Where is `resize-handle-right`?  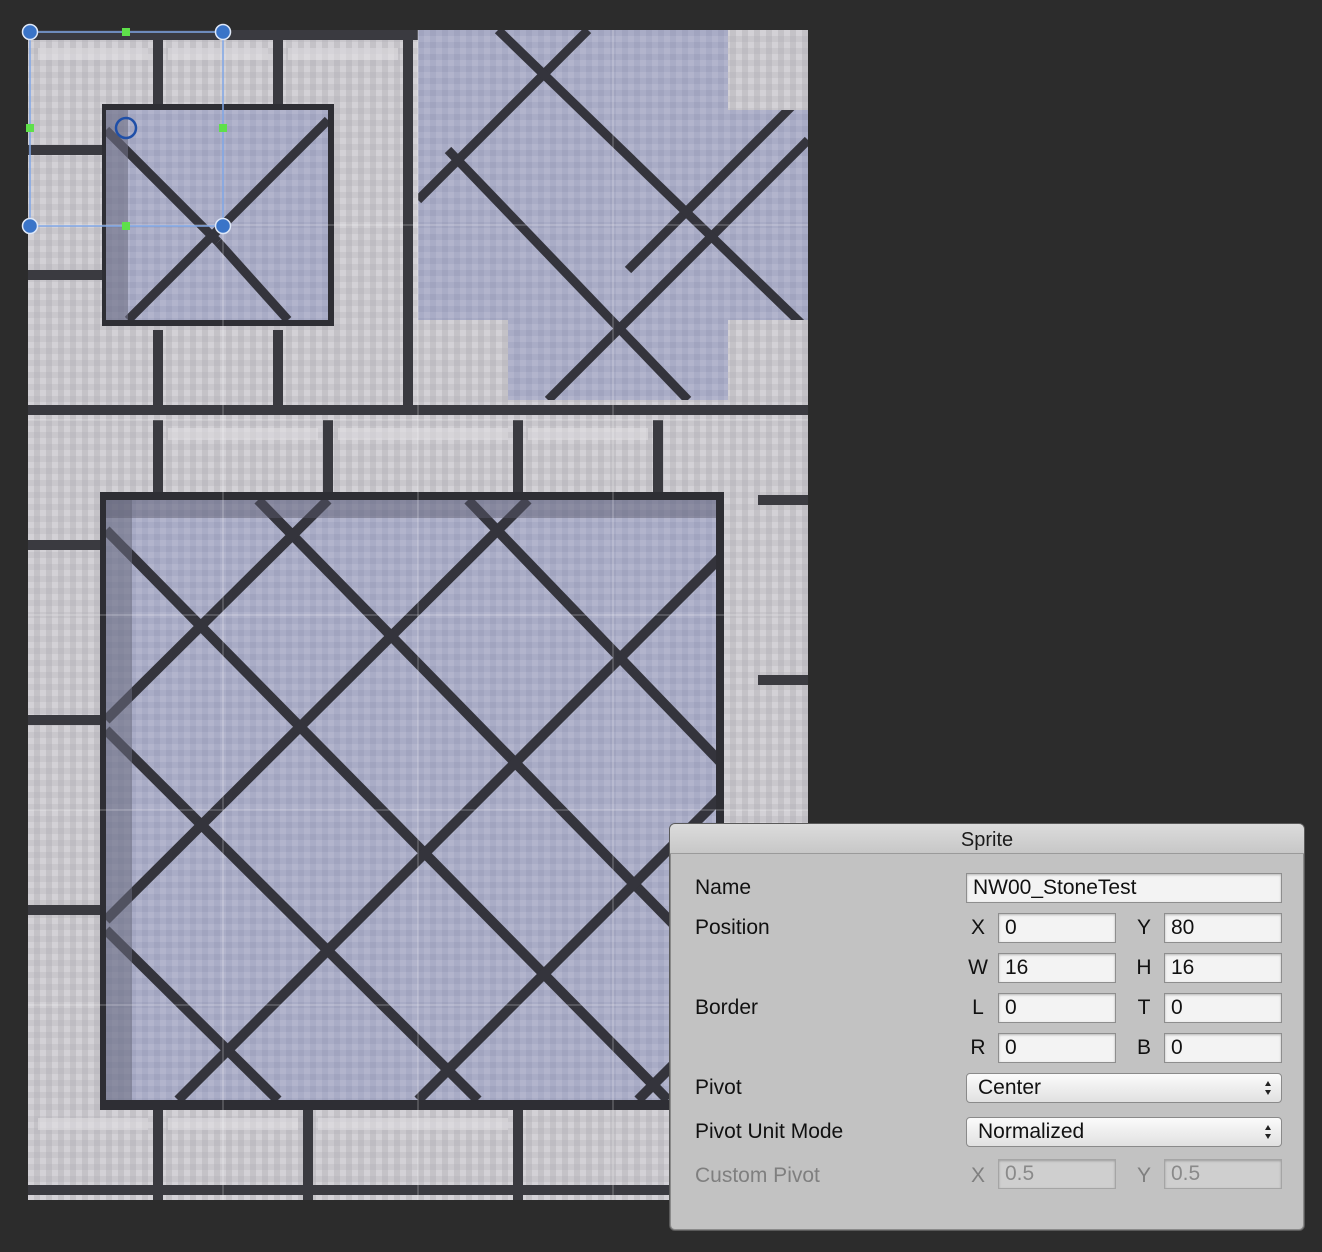 resize-handle-right is located at coordinates (223, 128).